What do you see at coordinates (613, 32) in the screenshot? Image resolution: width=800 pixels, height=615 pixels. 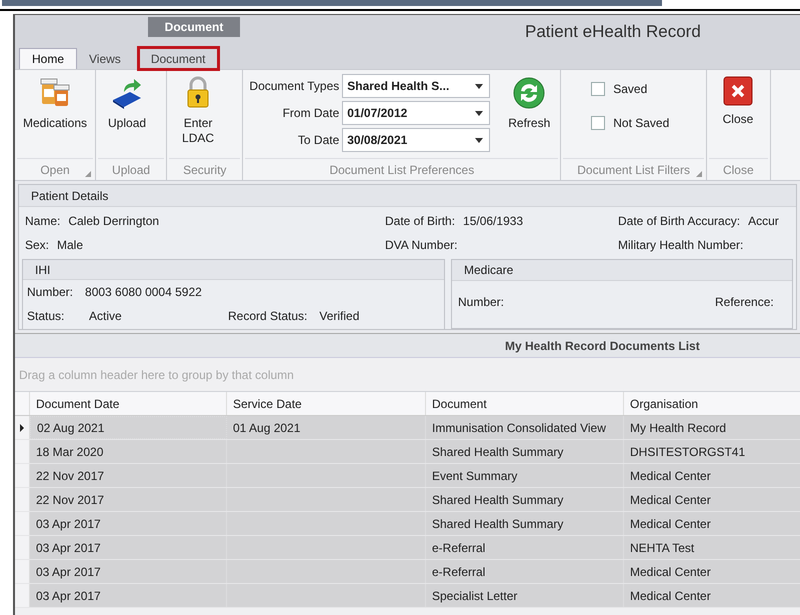 I see `window-title: Patient eHealth Record` at bounding box center [613, 32].